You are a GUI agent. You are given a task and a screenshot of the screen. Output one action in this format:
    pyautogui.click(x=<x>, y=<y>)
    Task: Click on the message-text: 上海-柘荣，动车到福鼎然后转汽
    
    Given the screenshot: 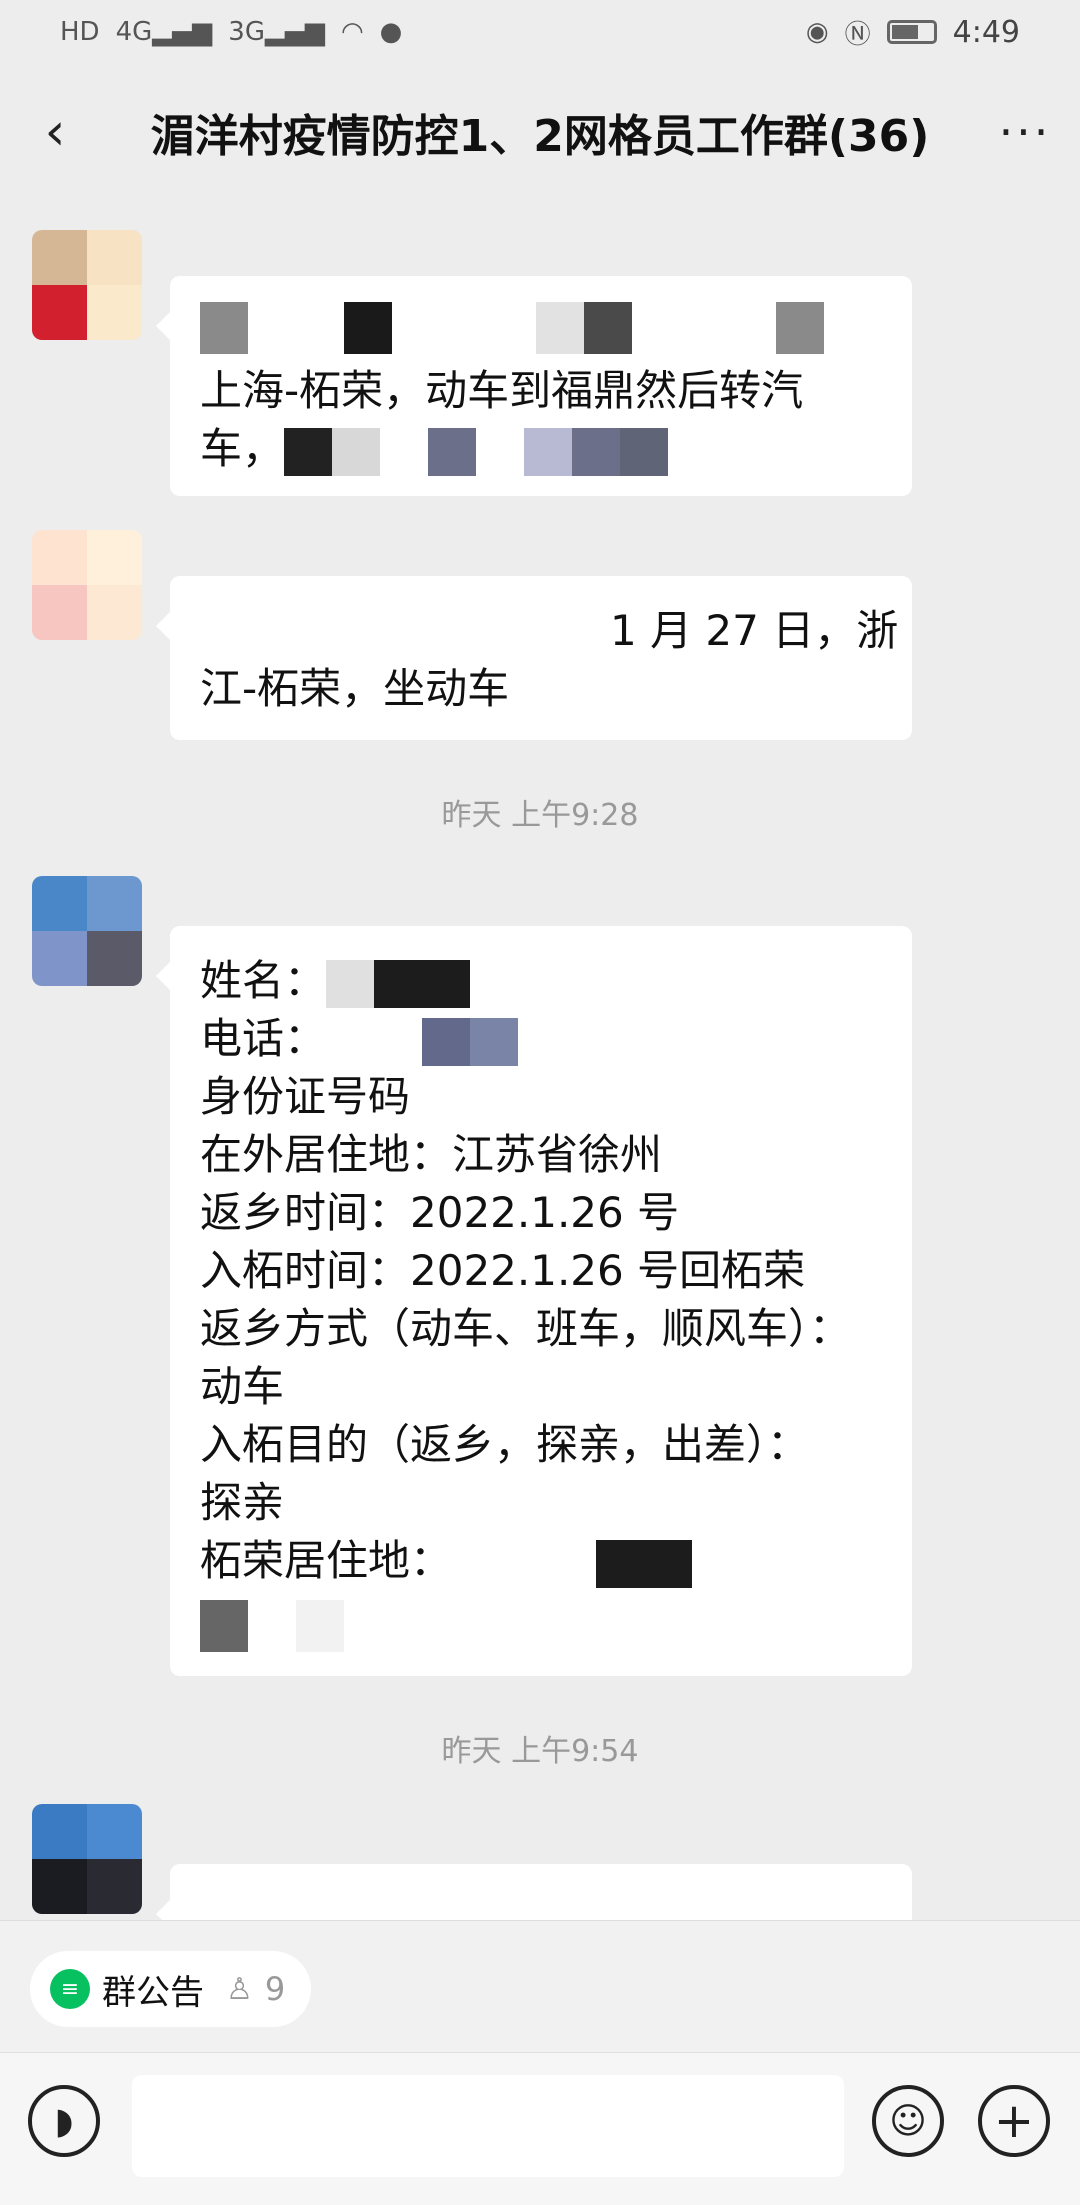 What is the action you would take?
    pyautogui.click(x=502, y=390)
    